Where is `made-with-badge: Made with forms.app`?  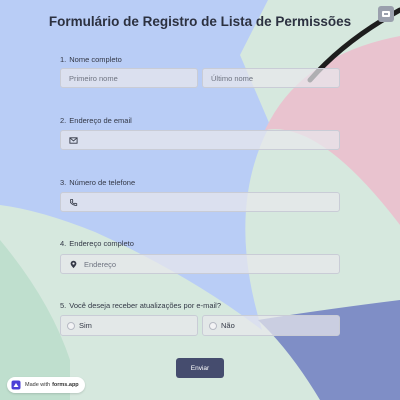 made-with-badge: Made with forms.app is located at coordinates (46, 385).